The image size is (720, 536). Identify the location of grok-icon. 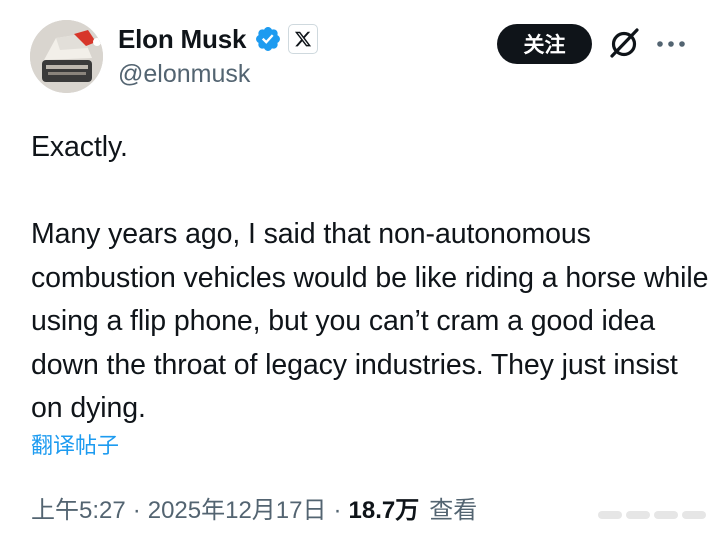
(624, 44).